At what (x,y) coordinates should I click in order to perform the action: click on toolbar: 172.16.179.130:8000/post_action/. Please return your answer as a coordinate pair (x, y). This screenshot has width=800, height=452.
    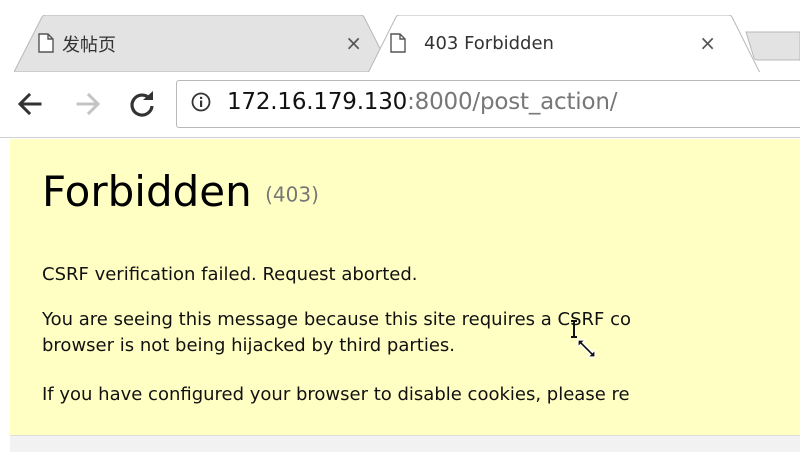
    Looking at the image, I should click on (400, 105).